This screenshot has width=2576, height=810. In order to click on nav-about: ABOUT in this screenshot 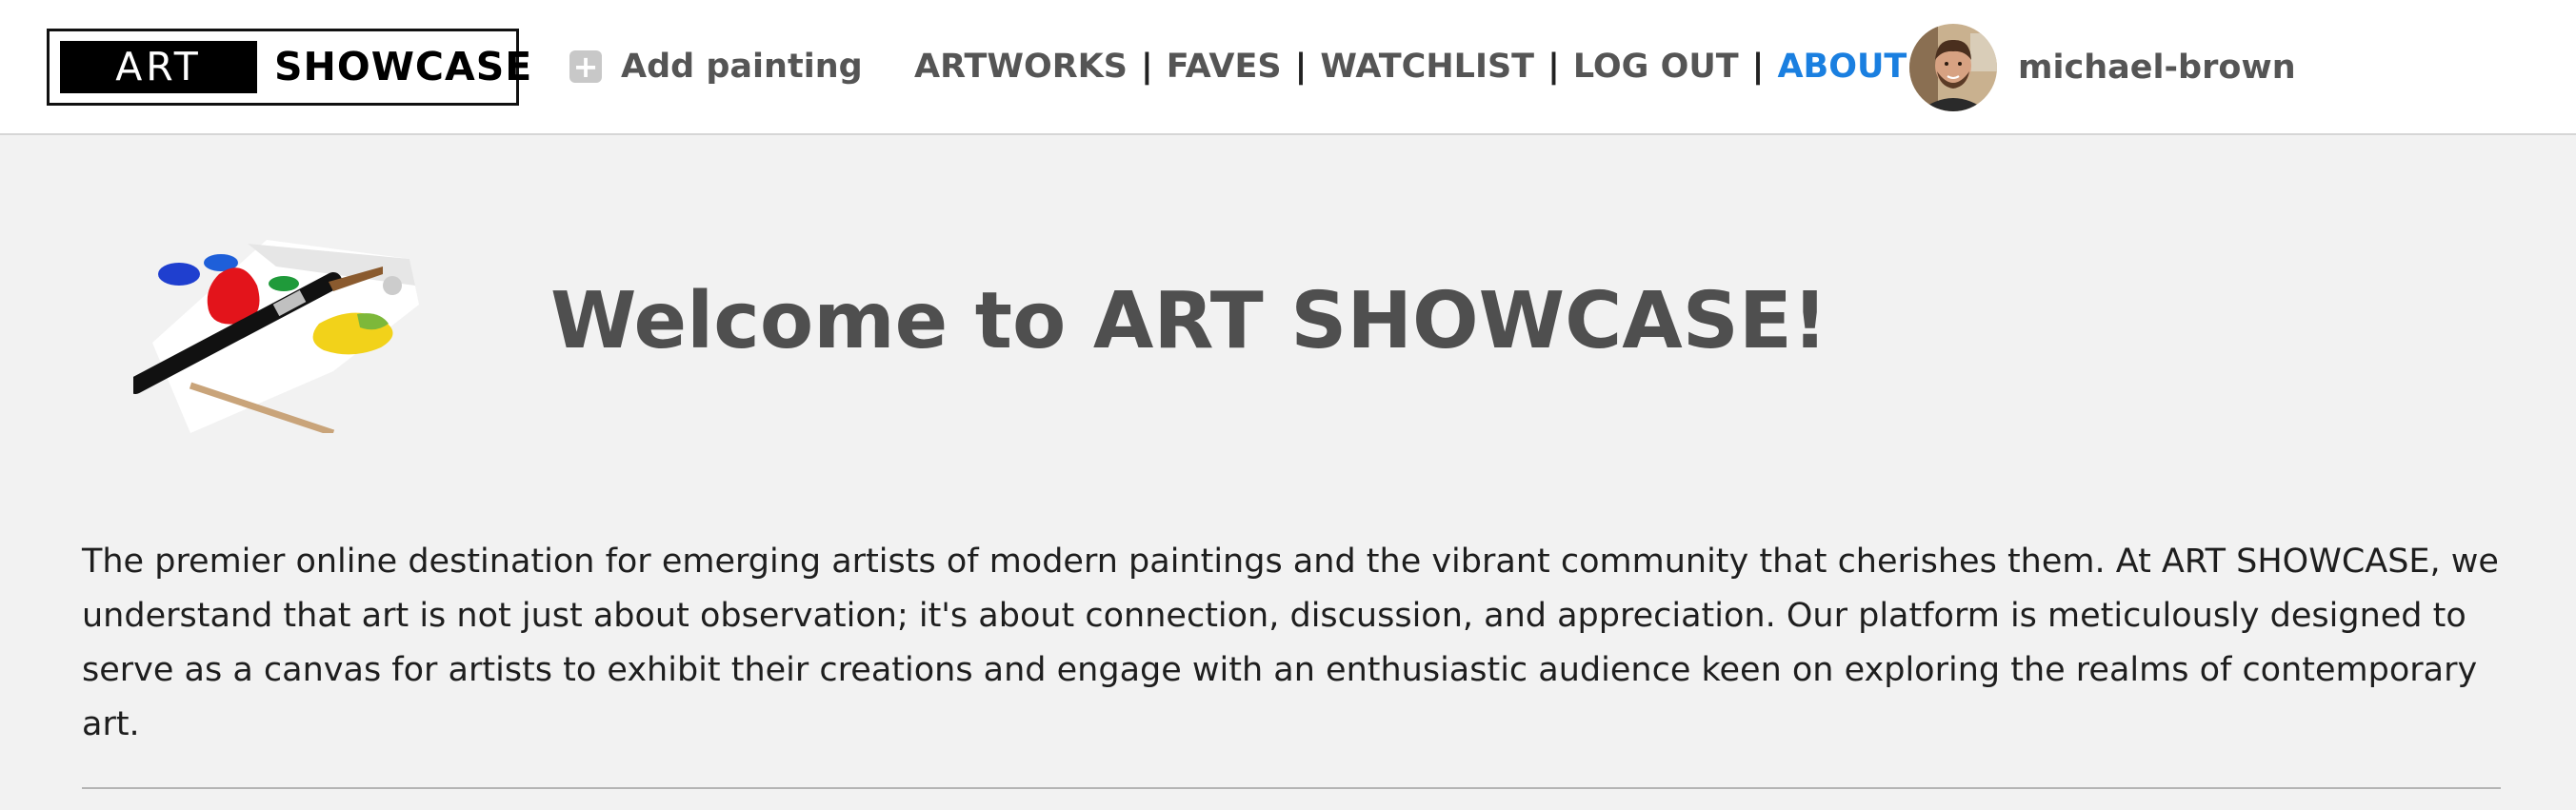, I will do `click(1842, 67)`.